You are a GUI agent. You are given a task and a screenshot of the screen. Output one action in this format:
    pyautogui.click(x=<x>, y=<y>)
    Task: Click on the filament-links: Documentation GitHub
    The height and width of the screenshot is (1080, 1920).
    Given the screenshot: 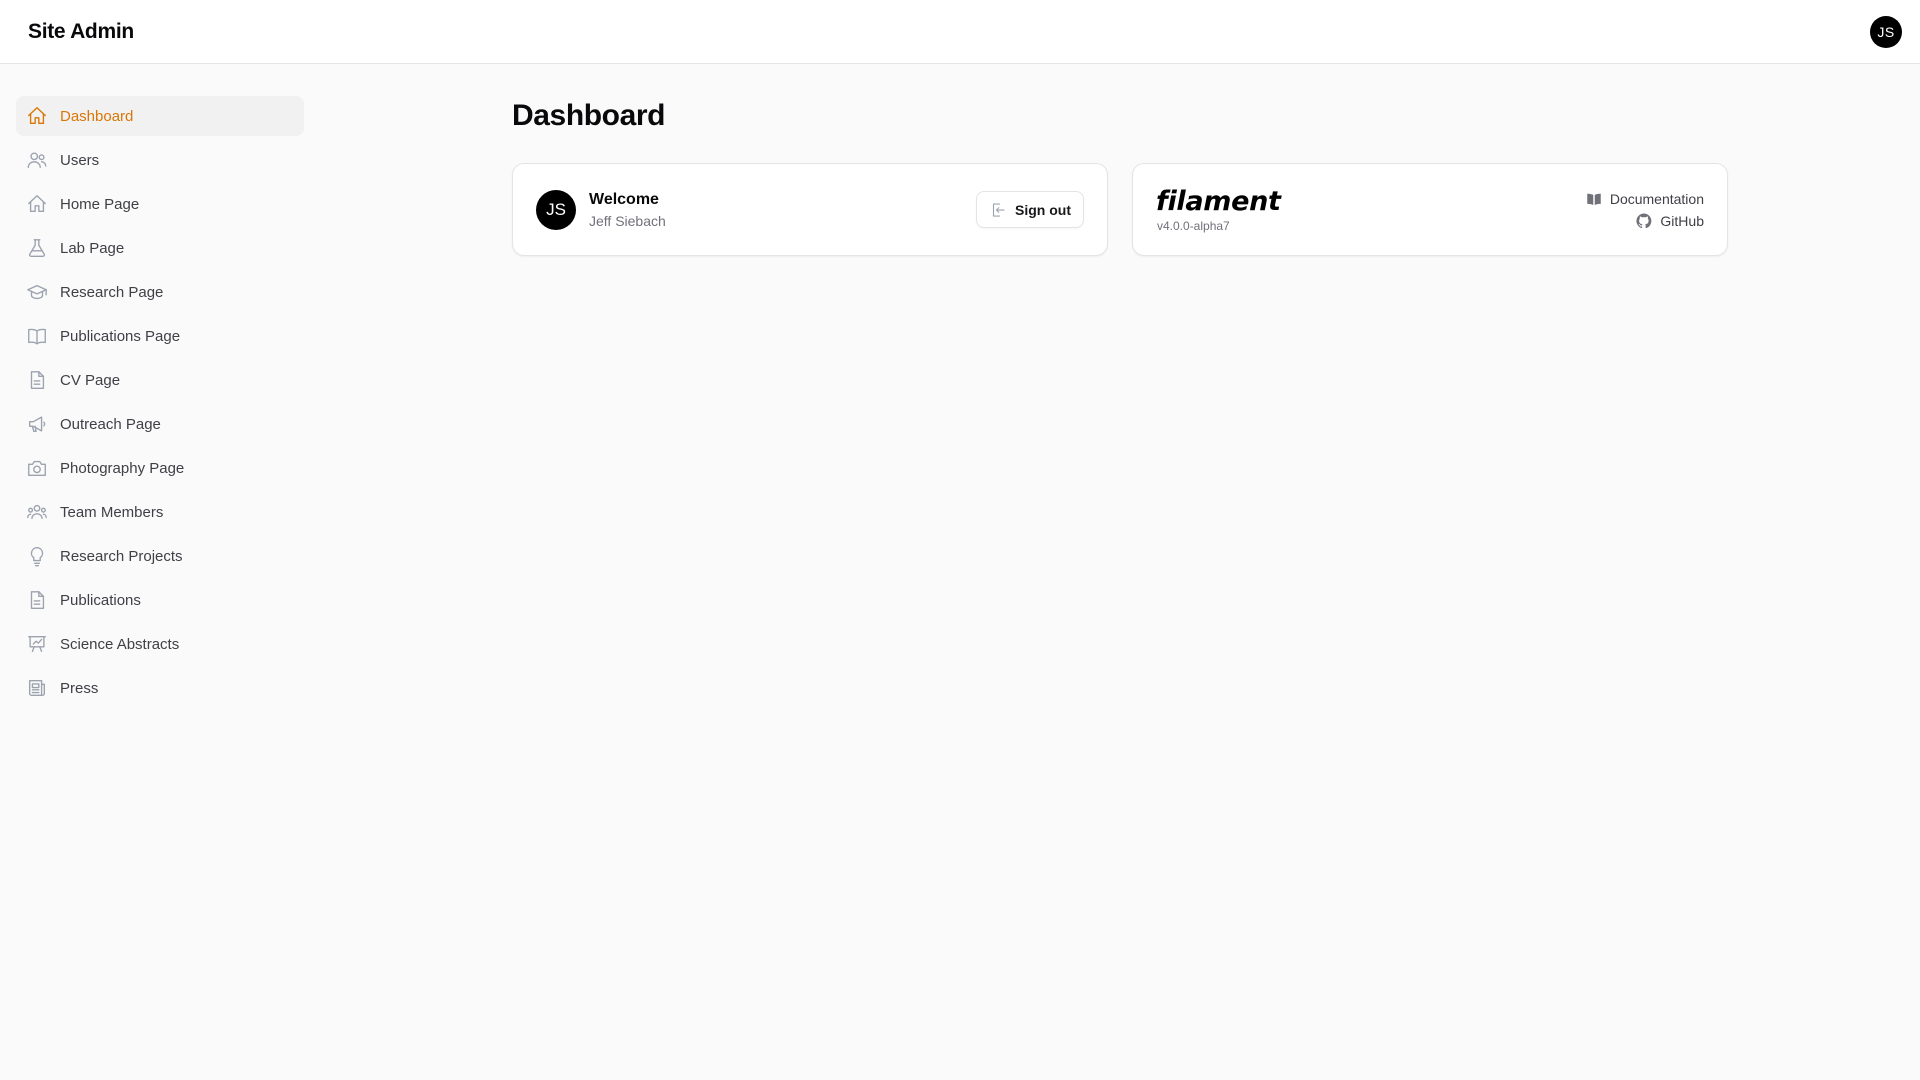 What is the action you would take?
    pyautogui.click(x=1644, y=210)
    